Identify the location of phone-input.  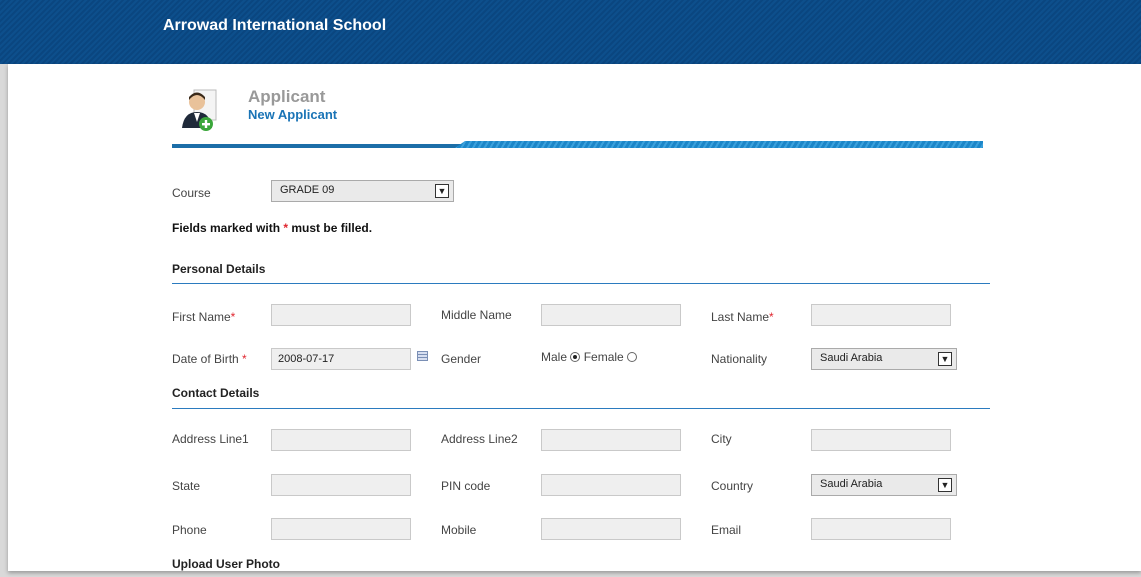
(341, 529).